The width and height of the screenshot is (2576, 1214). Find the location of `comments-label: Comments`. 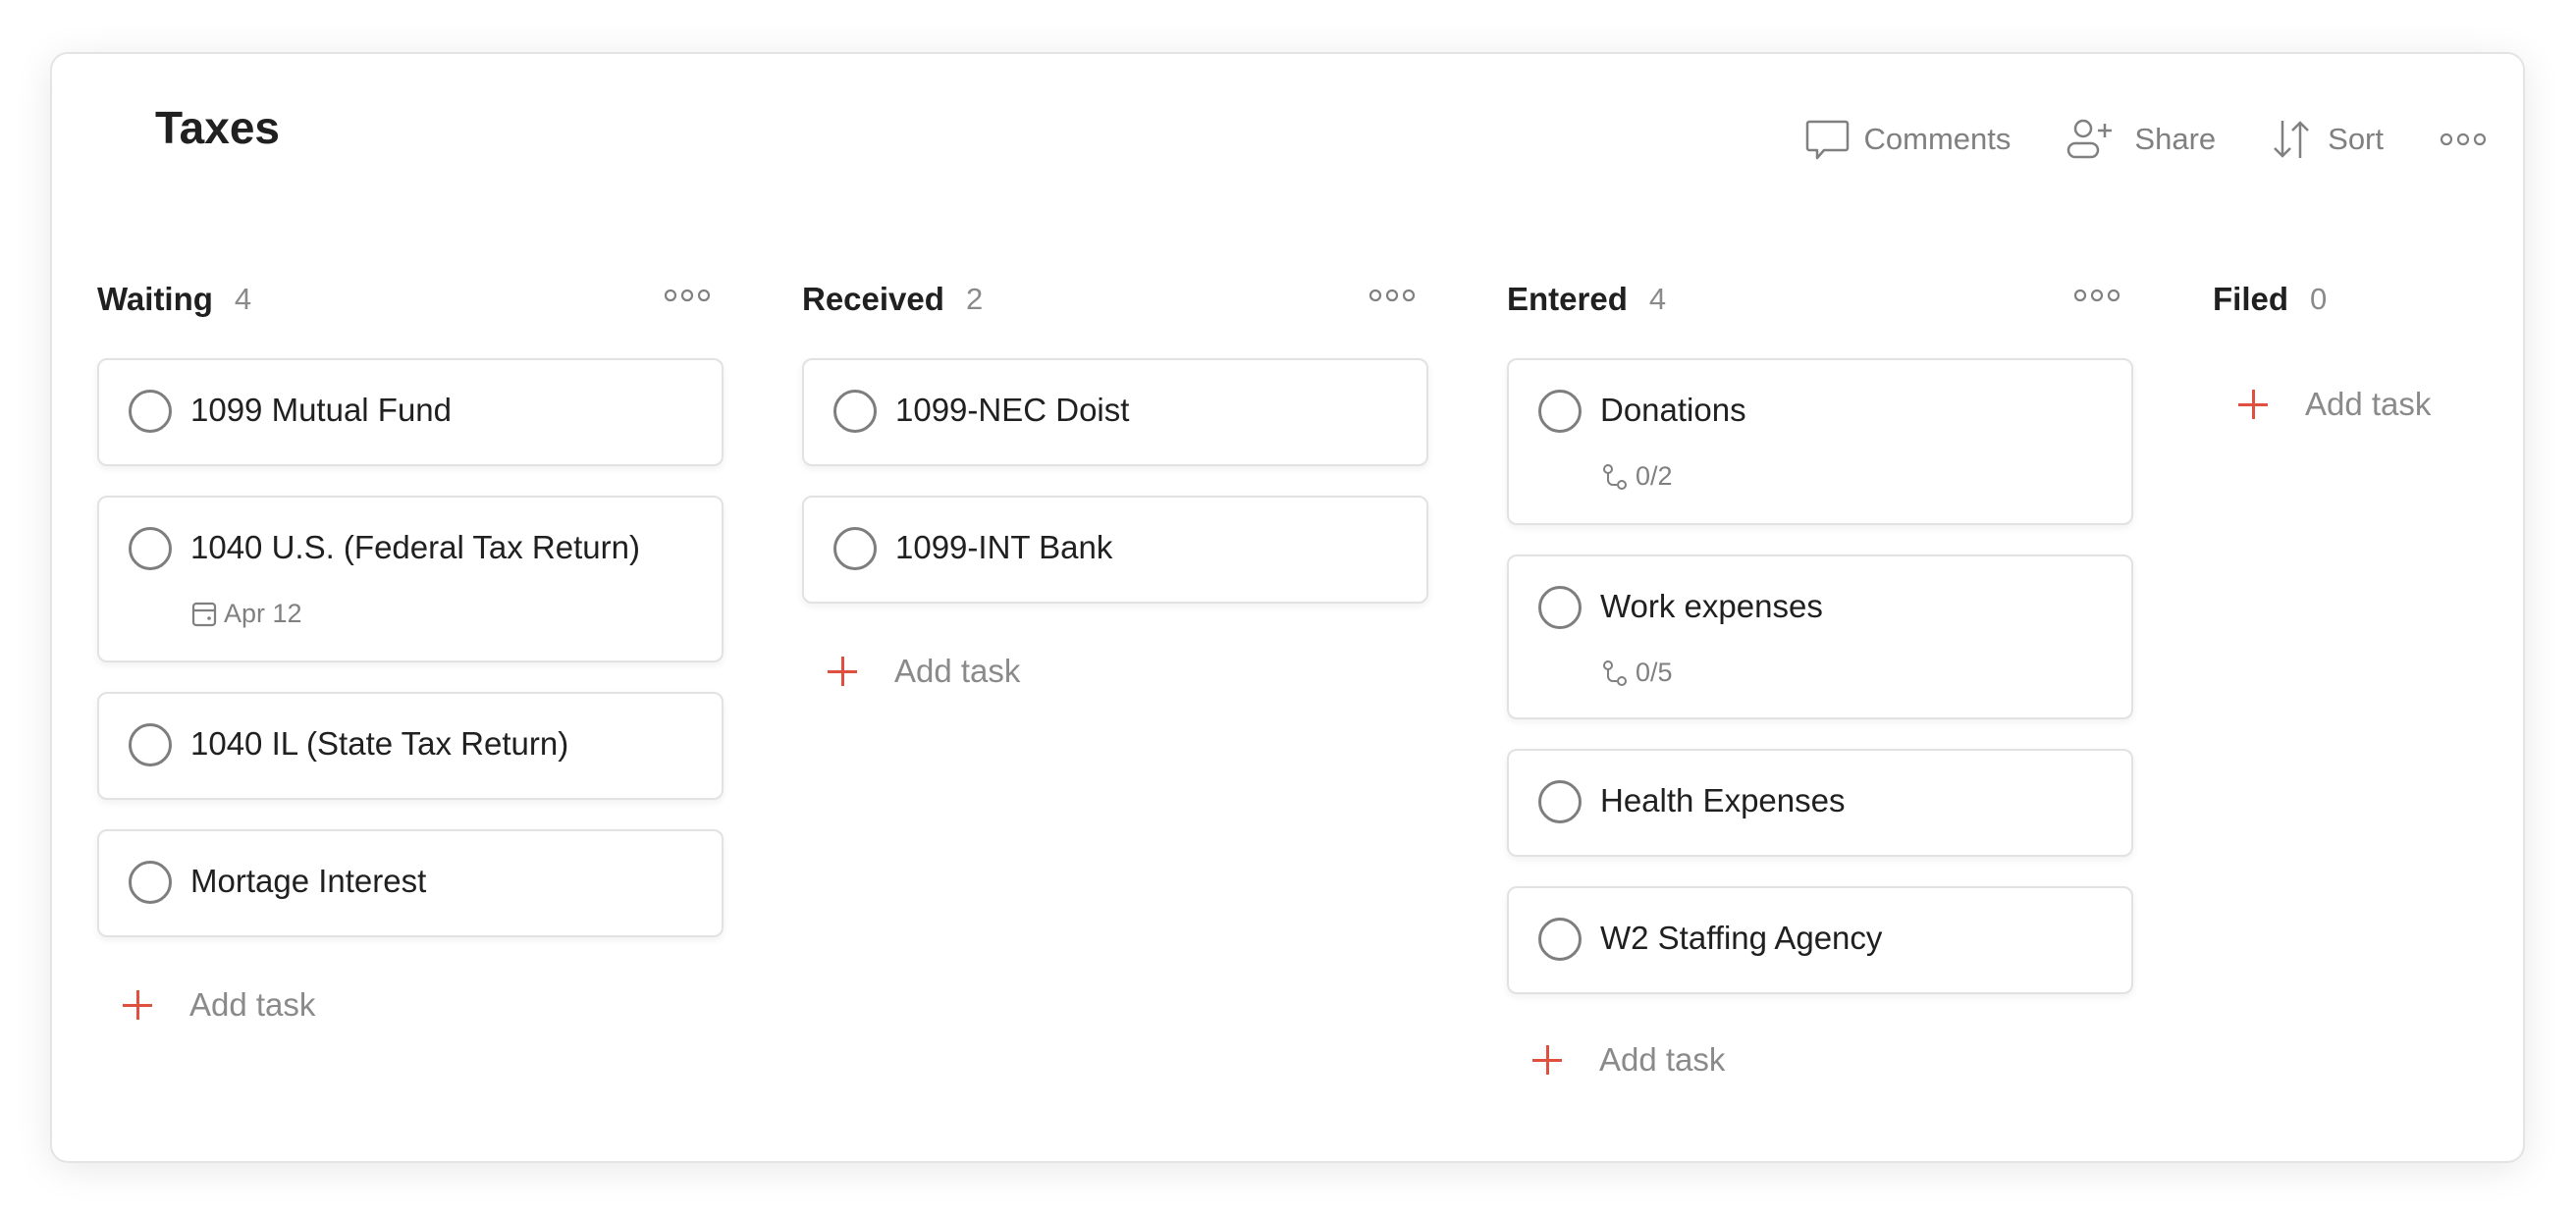

comments-label: Comments is located at coordinates (1937, 139).